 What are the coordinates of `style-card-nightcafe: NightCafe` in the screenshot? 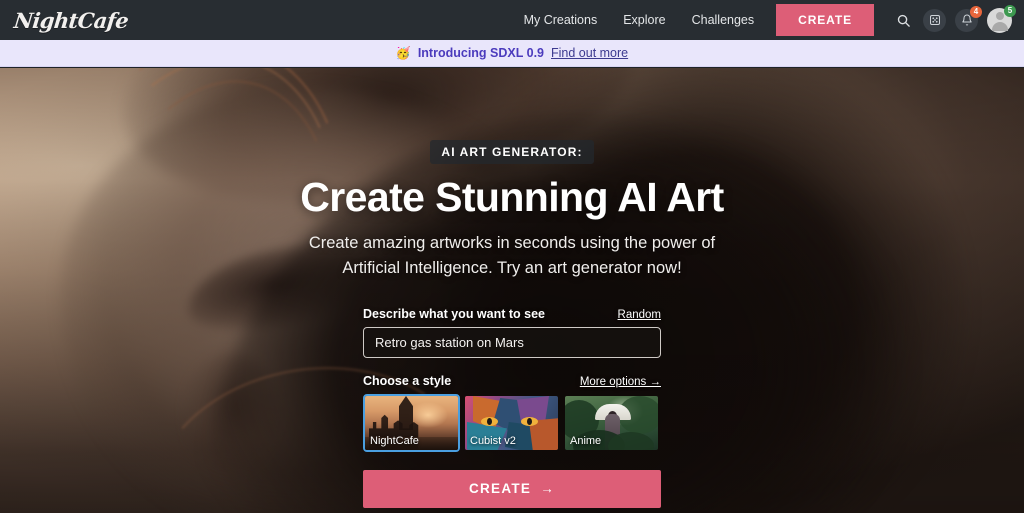 It's located at (411, 422).